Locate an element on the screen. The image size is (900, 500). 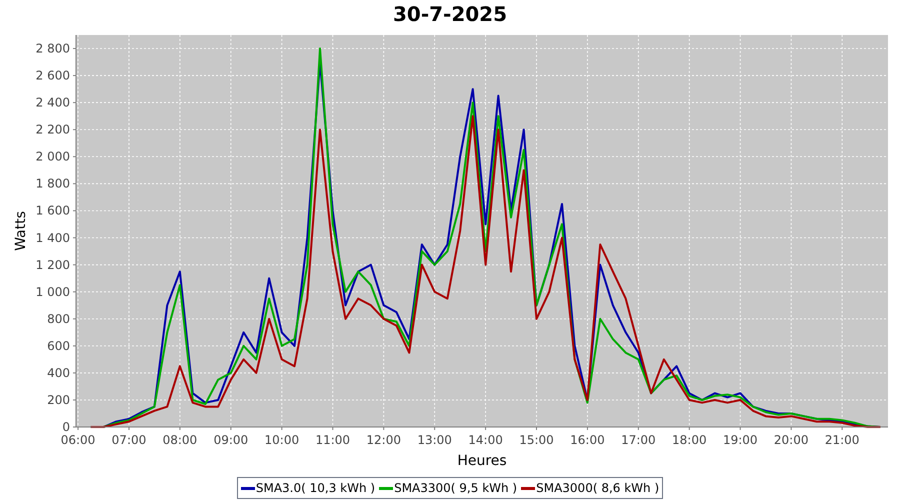
x-tick-label: 17:00 is located at coordinates (638, 440).